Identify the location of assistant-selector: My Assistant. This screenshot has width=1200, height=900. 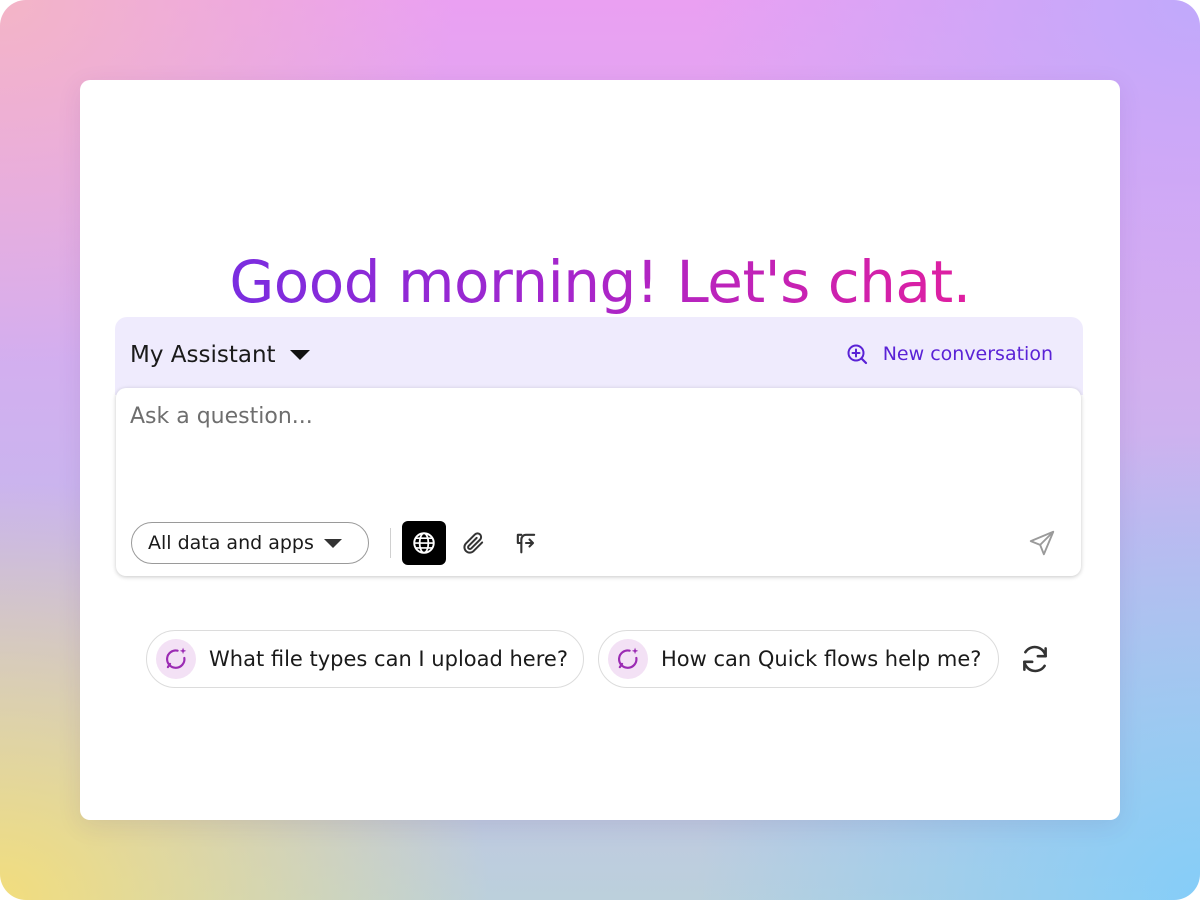
(220, 355).